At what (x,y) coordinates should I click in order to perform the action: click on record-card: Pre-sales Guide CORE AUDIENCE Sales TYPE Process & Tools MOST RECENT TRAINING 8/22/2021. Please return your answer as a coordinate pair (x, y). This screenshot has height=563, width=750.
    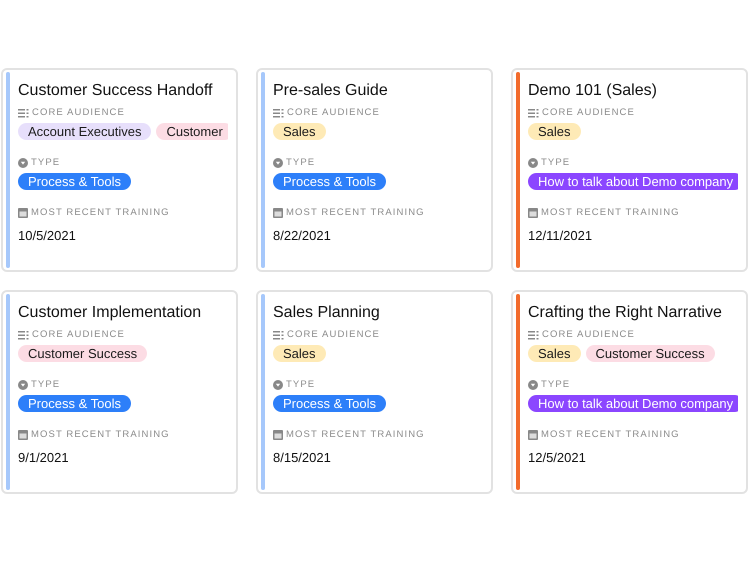
    Looking at the image, I should click on (374, 170).